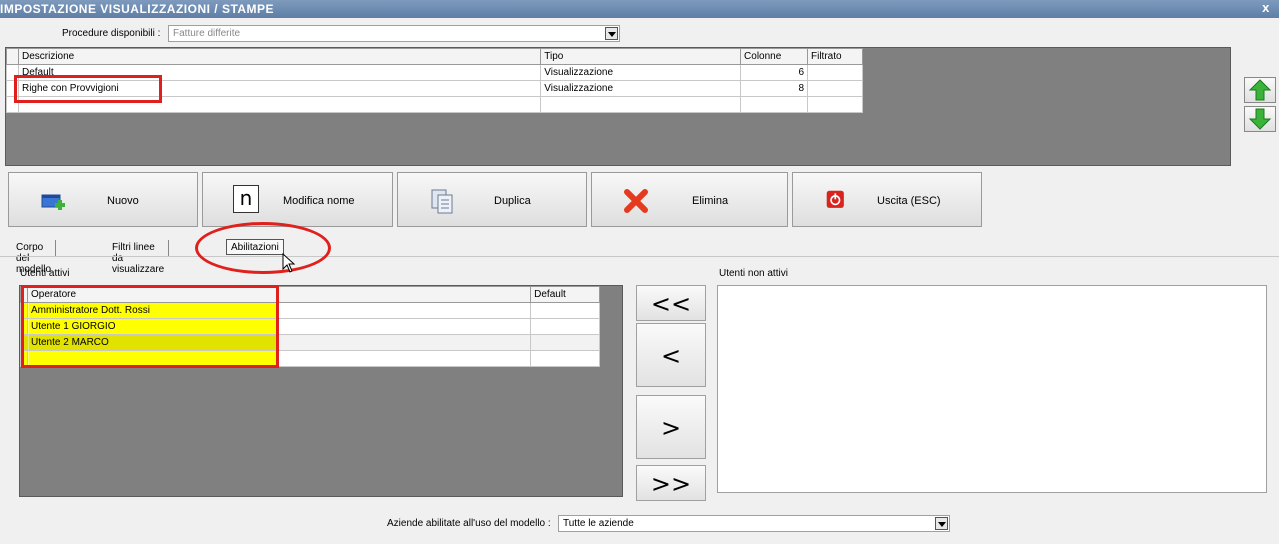 The image size is (1279, 544). Describe the element at coordinates (774, 56) in the screenshot. I see `column-header-colonne: Colonne` at that location.